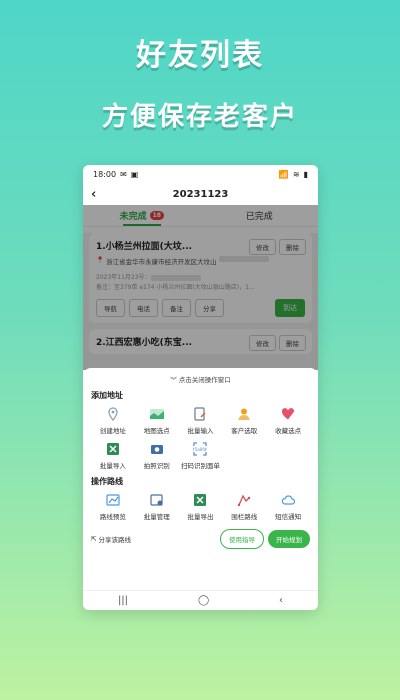 The width and height of the screenshot is (400, 700). I want to click on guide-button: 使用指导, so click(242, 539).